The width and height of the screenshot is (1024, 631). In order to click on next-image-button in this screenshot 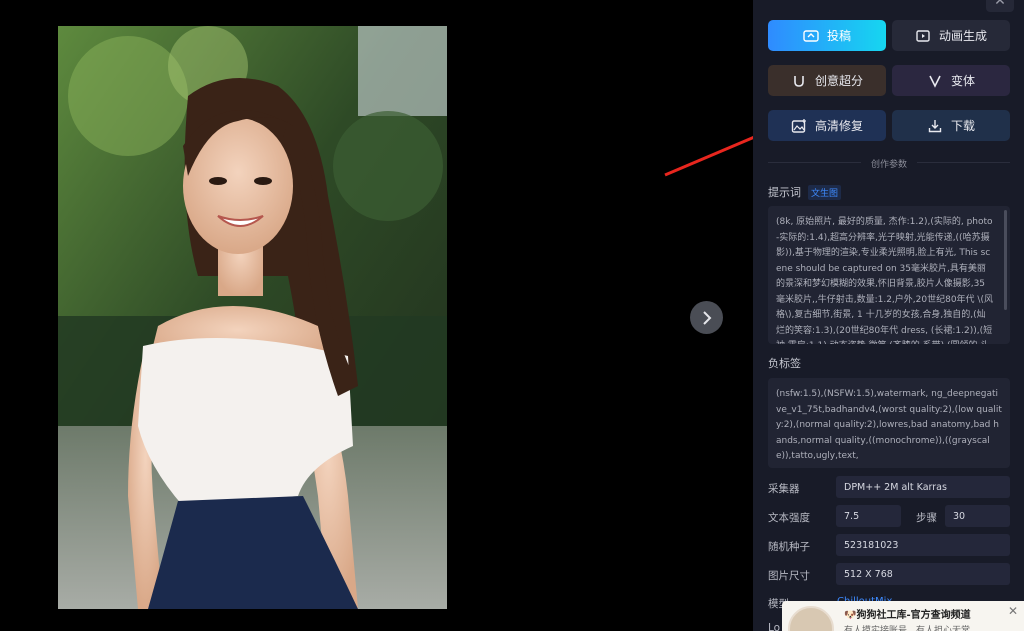, I will do `click(706, 317)`.